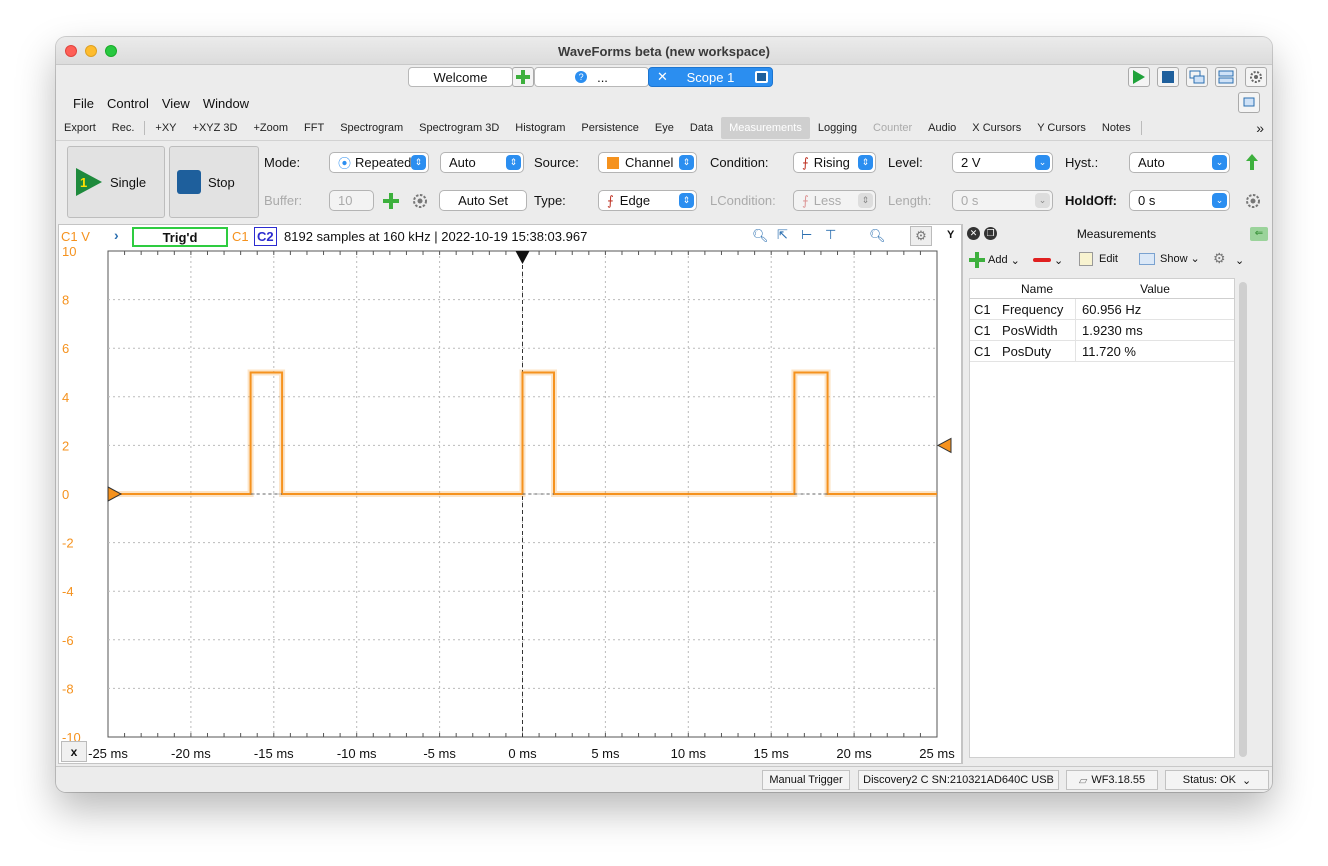 The width and height of the screenshot is (1328, 866). I want to click on single-button: 1 Single, so click(116, 182).